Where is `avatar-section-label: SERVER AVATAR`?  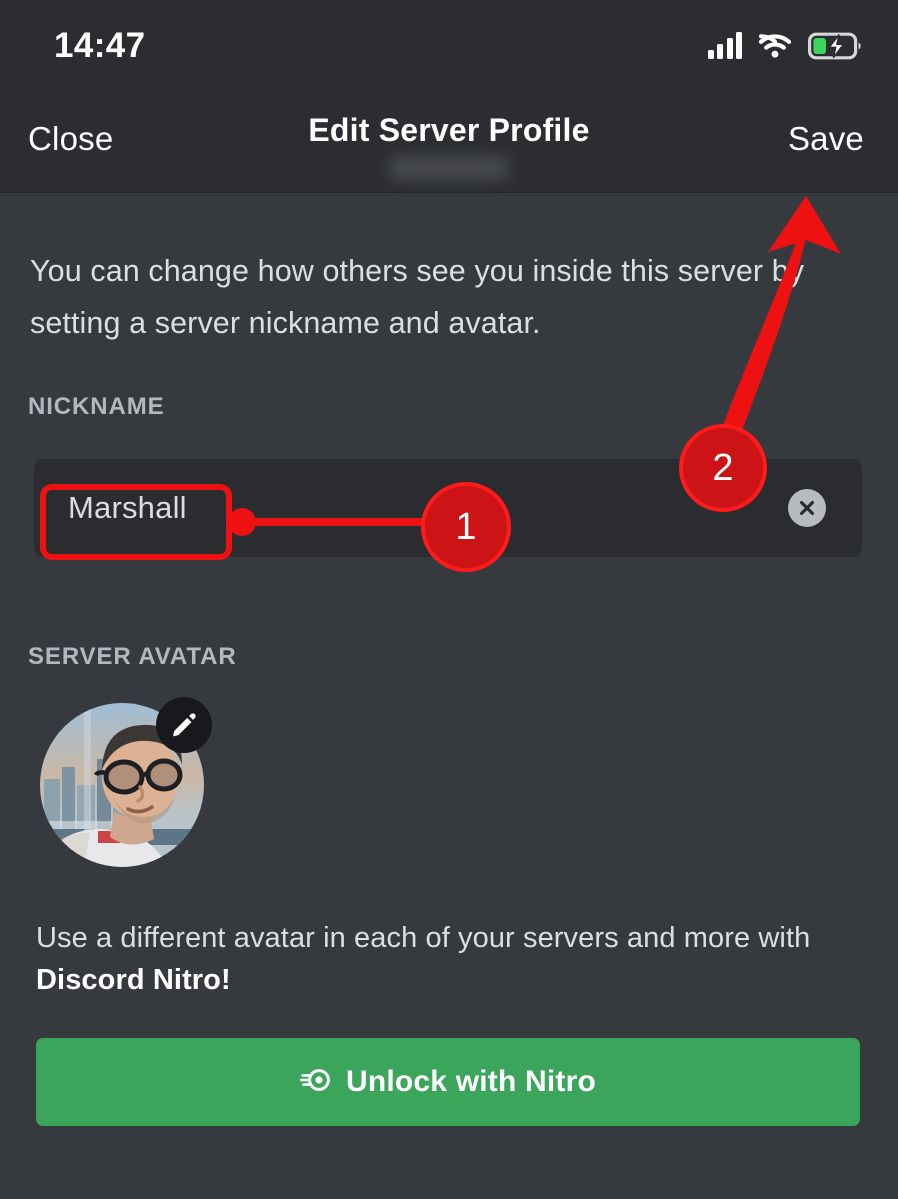
avatar-section-label: SERVER AVATAR is located at coordinates (132, 656).